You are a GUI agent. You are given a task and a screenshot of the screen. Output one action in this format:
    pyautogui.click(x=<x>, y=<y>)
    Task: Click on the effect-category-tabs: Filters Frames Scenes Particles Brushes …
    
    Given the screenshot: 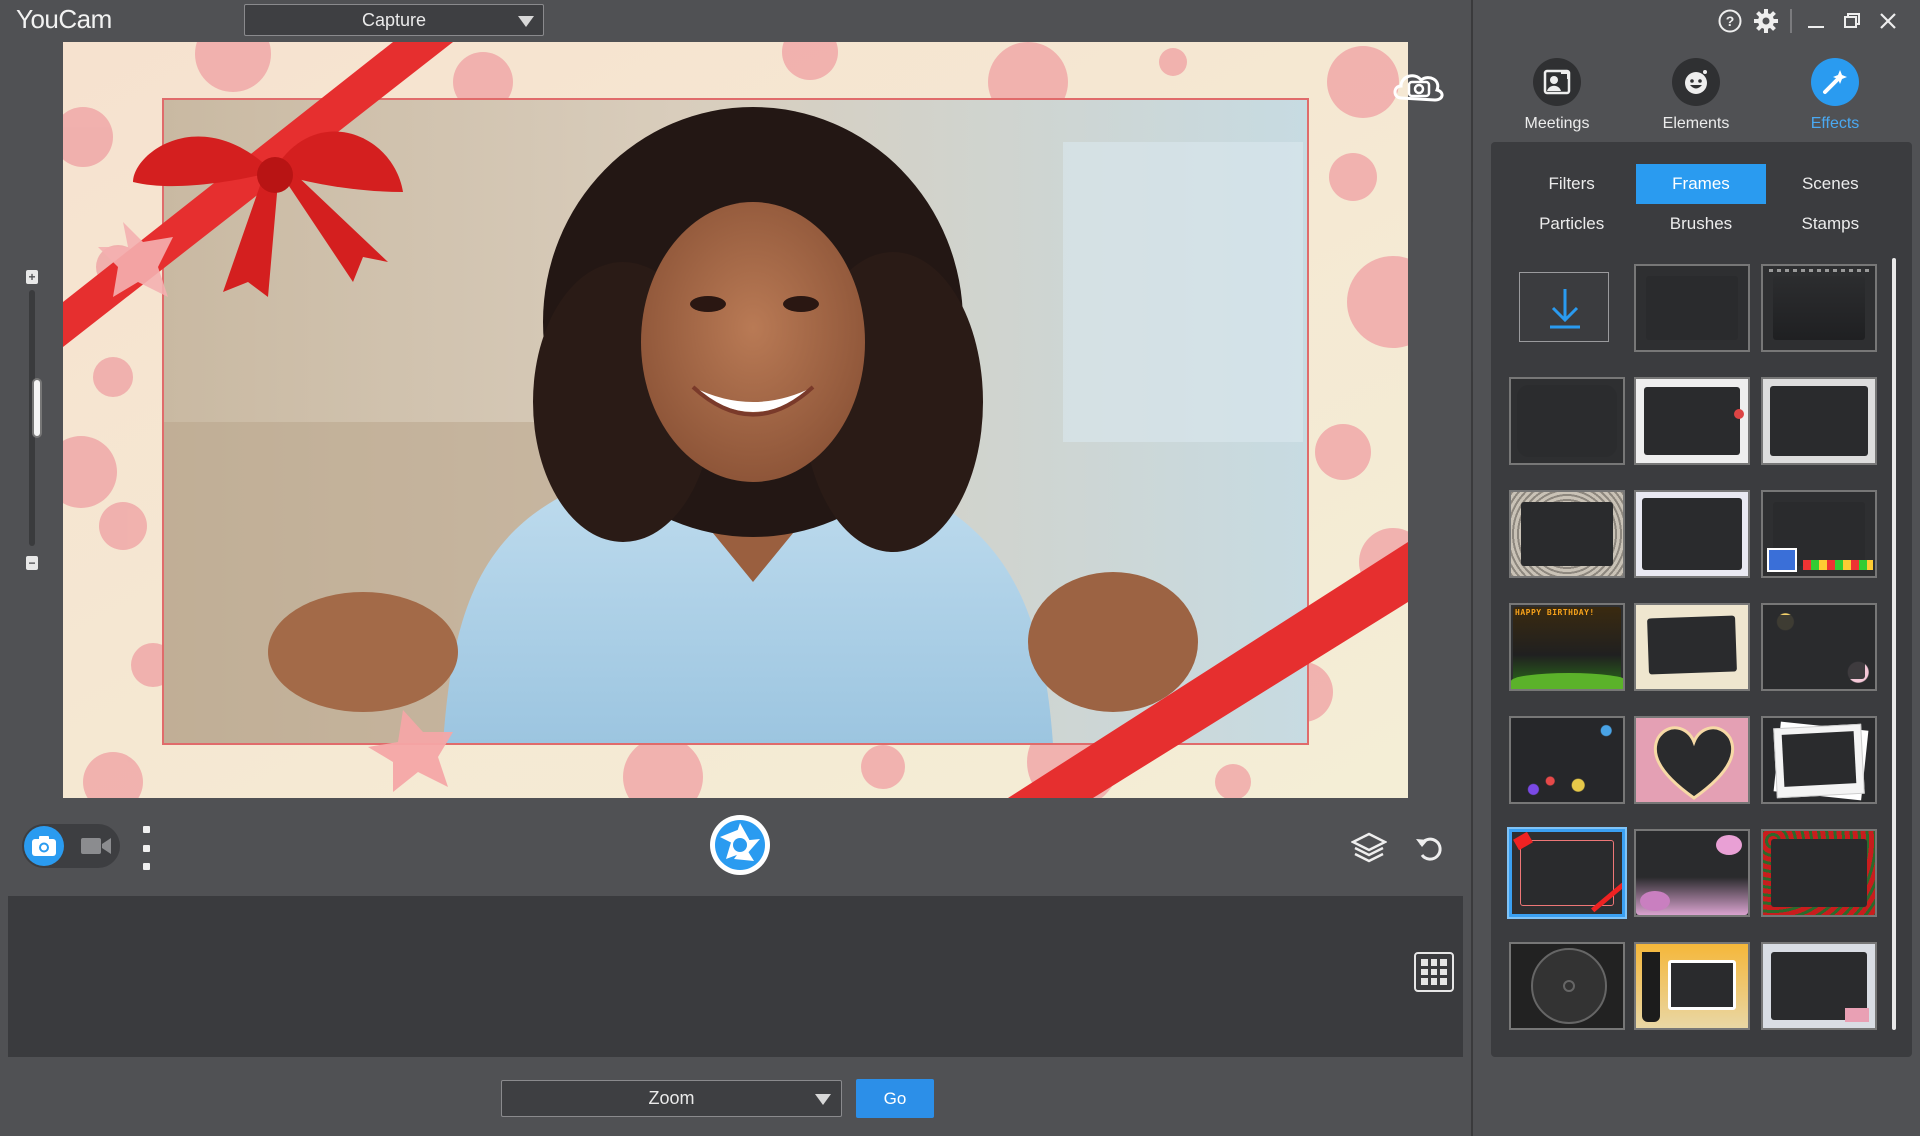 What is the action you would take?
    pyautogui.click(x=1701, y=204)
    